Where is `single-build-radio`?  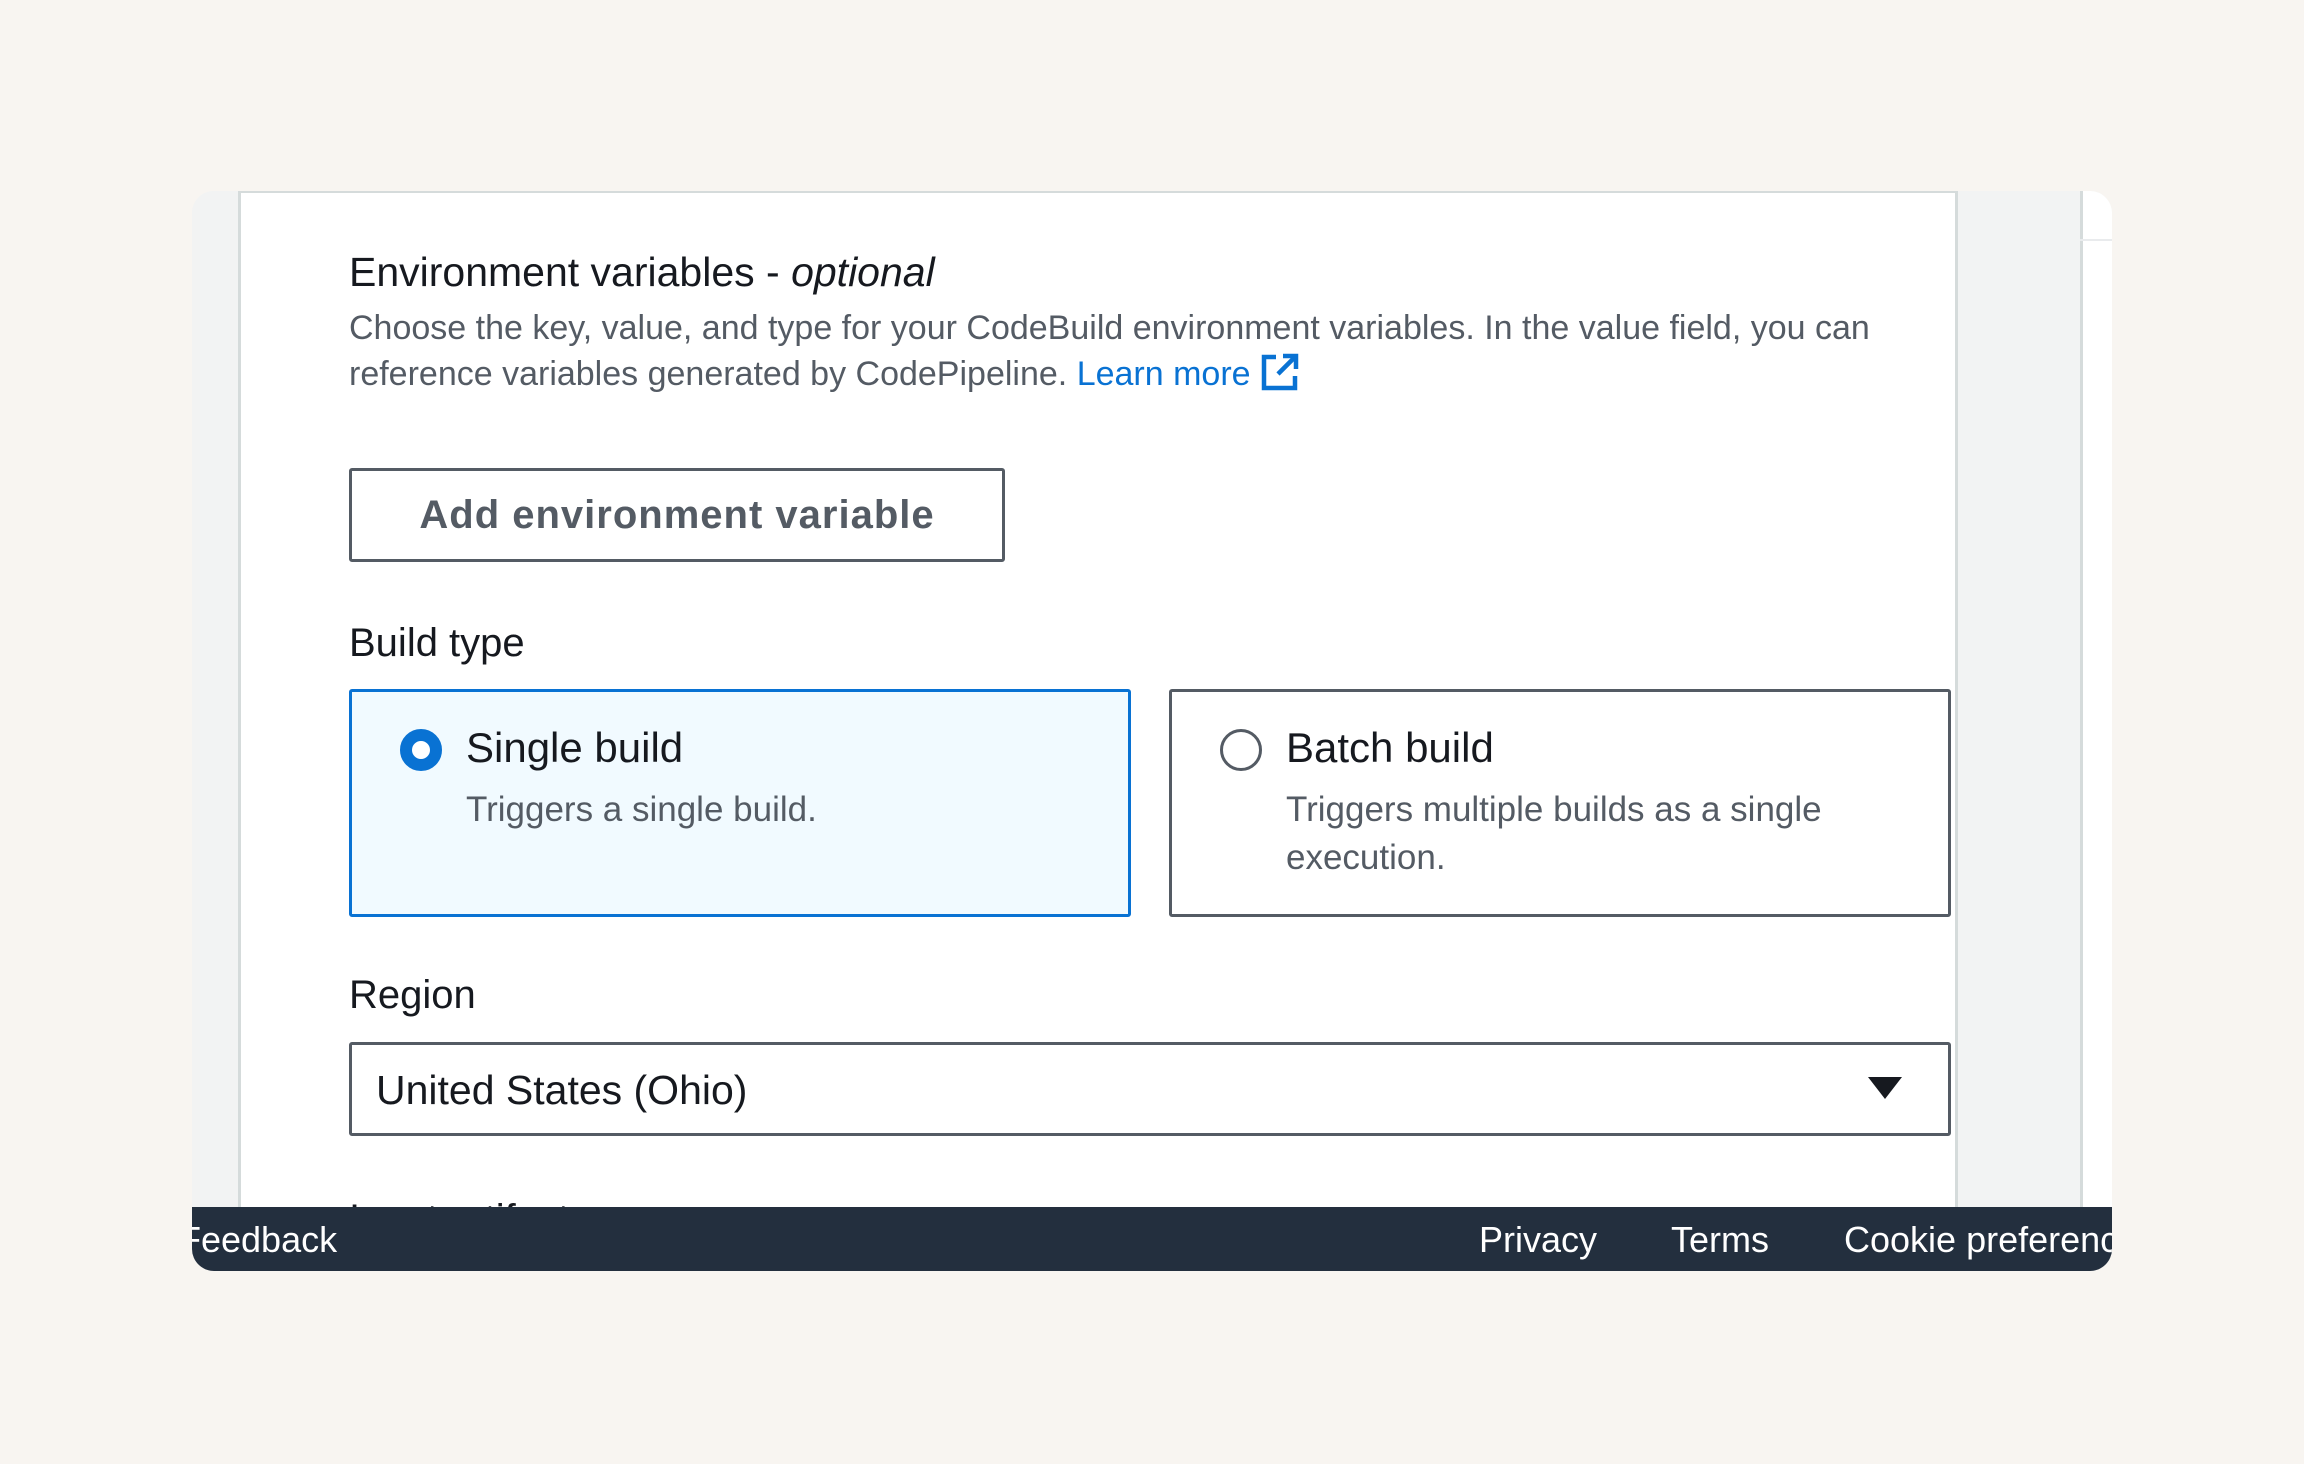 single-build-radio is located at coordinates (421, 750).